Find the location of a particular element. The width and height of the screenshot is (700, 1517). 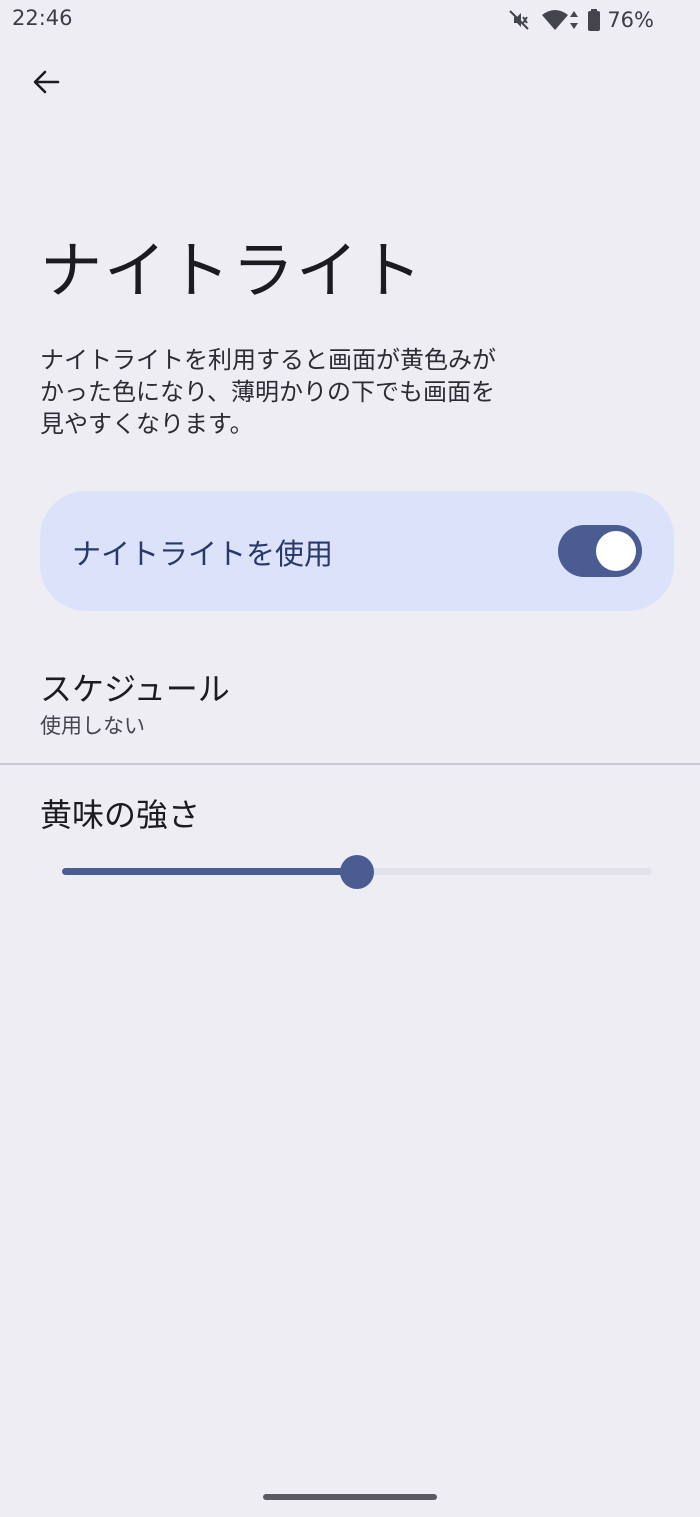

wifi-icon is located at coordinates (555, 20).